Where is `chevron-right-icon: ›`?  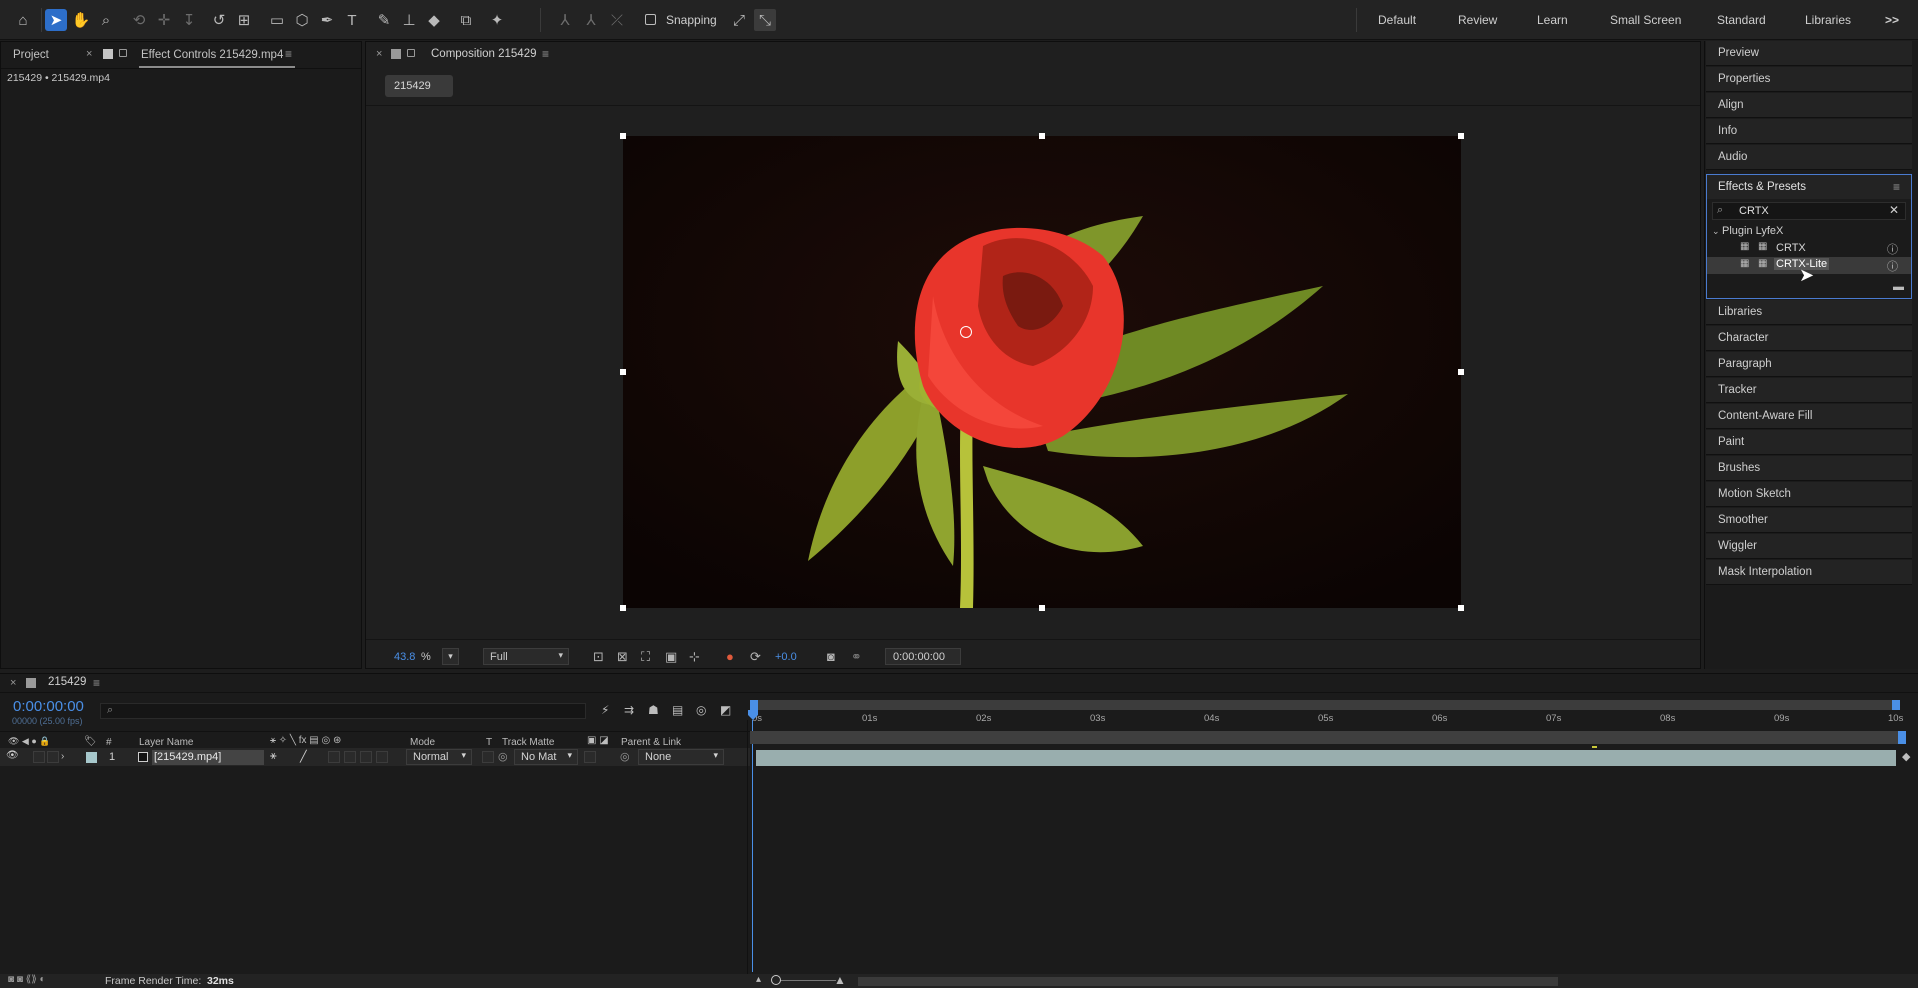
chevron-right-icon: › is located at coordinates (67, 757).